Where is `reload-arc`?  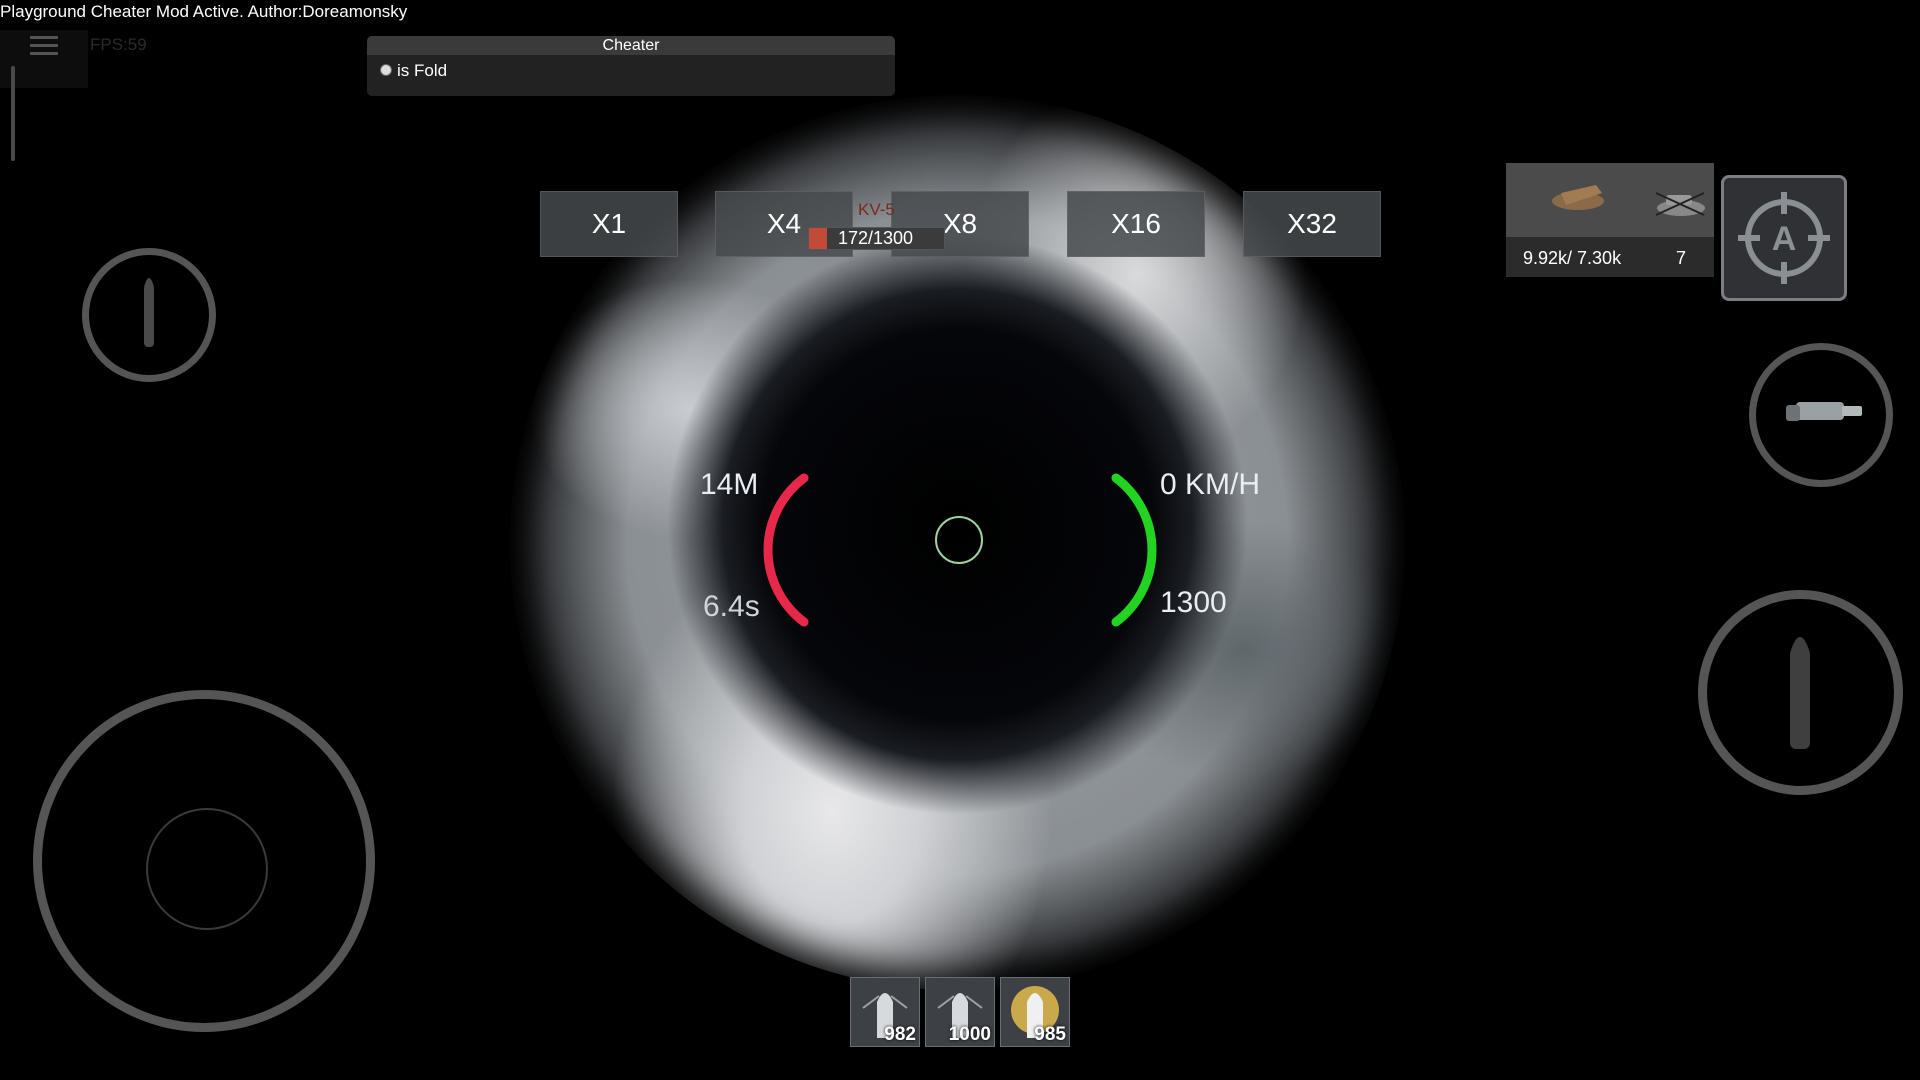 reload-arc is located at coordinates (786, 550).